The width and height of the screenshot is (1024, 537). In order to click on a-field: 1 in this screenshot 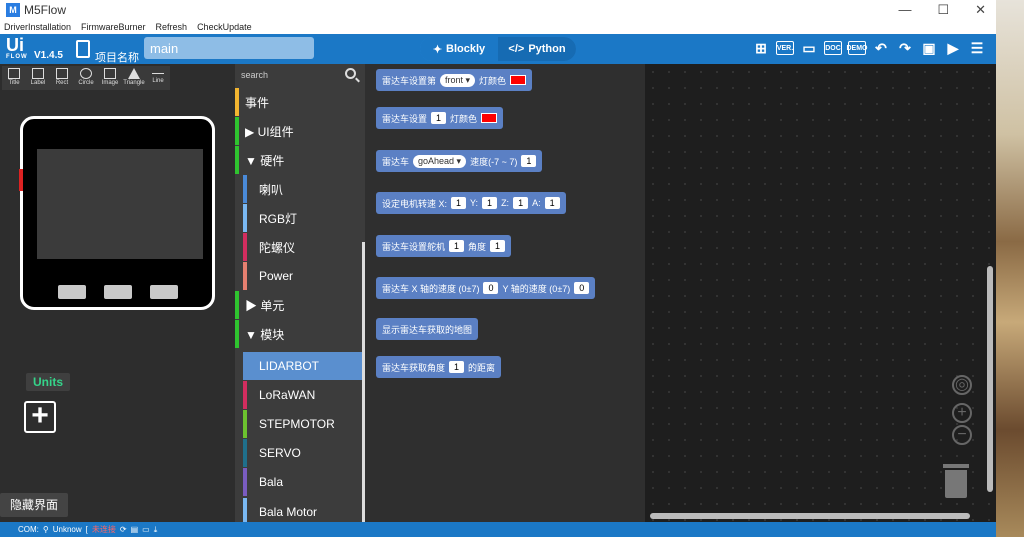, I will do `click(552, 203)`.